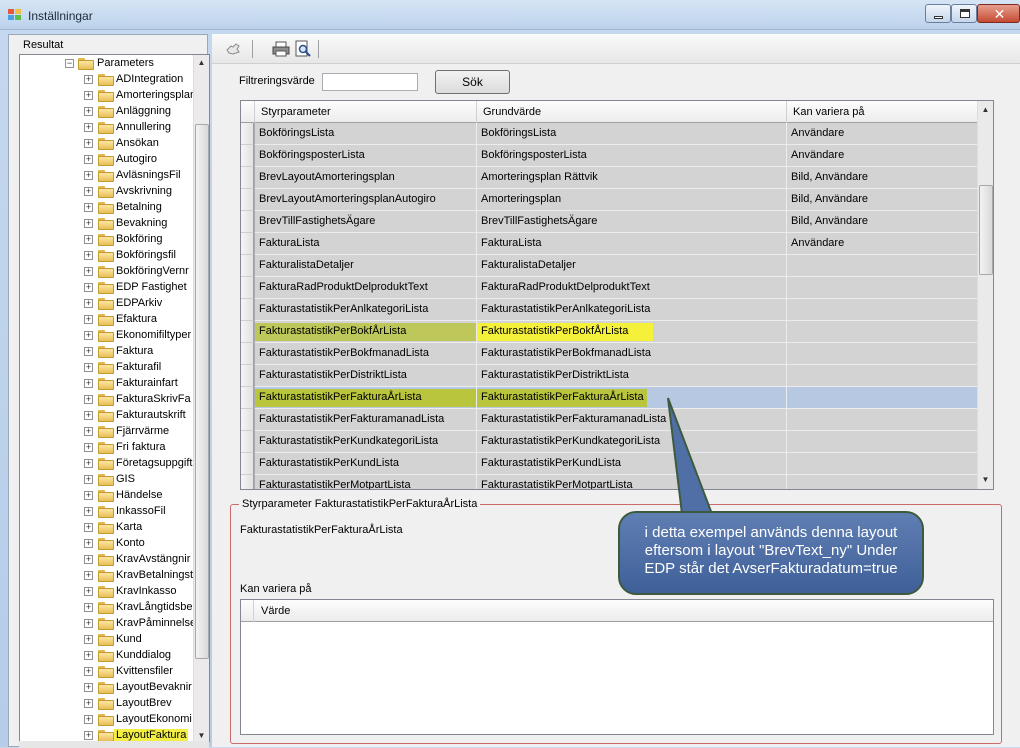 Image resolution: width=1020 pixels, height=748 pixels. I want to click on tree-item: + EDP Fastighet, so click(107, 288).